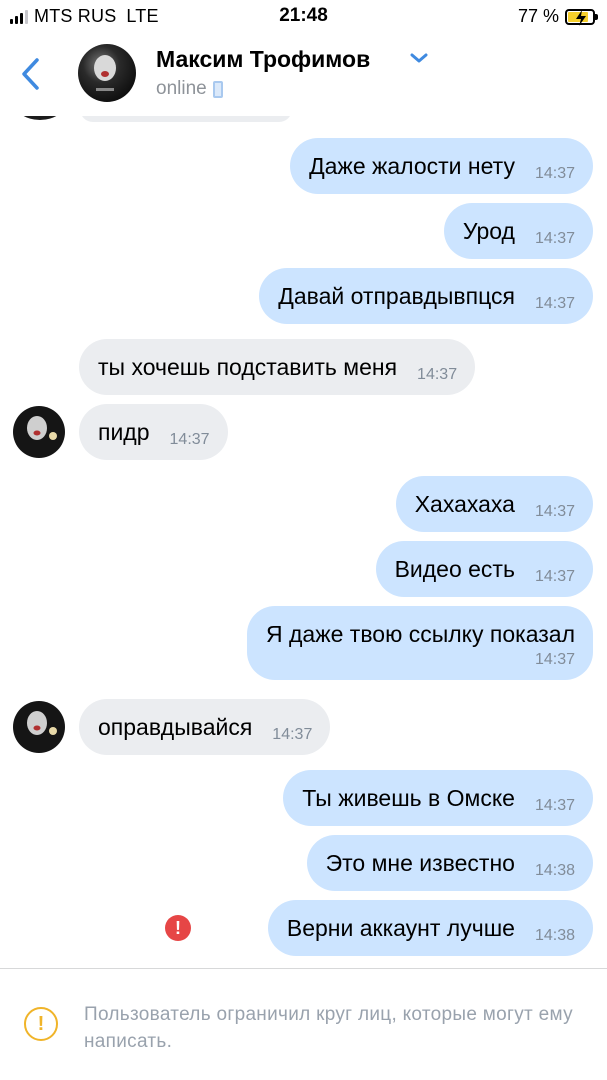 The image size is (607, 1080). Describe the element at coordinates (41, 1024) in the screenshot. I see `warning-icon: !` at that location.